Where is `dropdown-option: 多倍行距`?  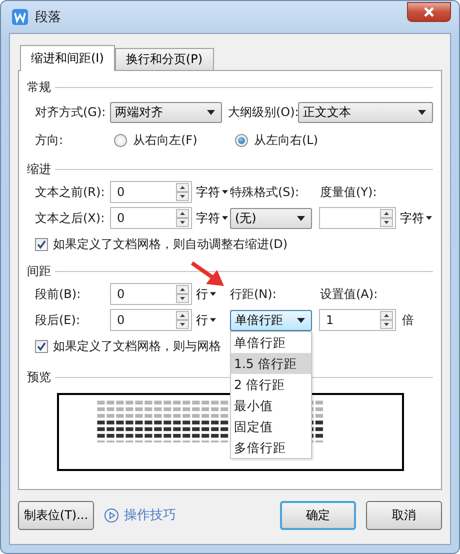
dropdown-option: 多倍行距 is located at coordinates (271, 447).